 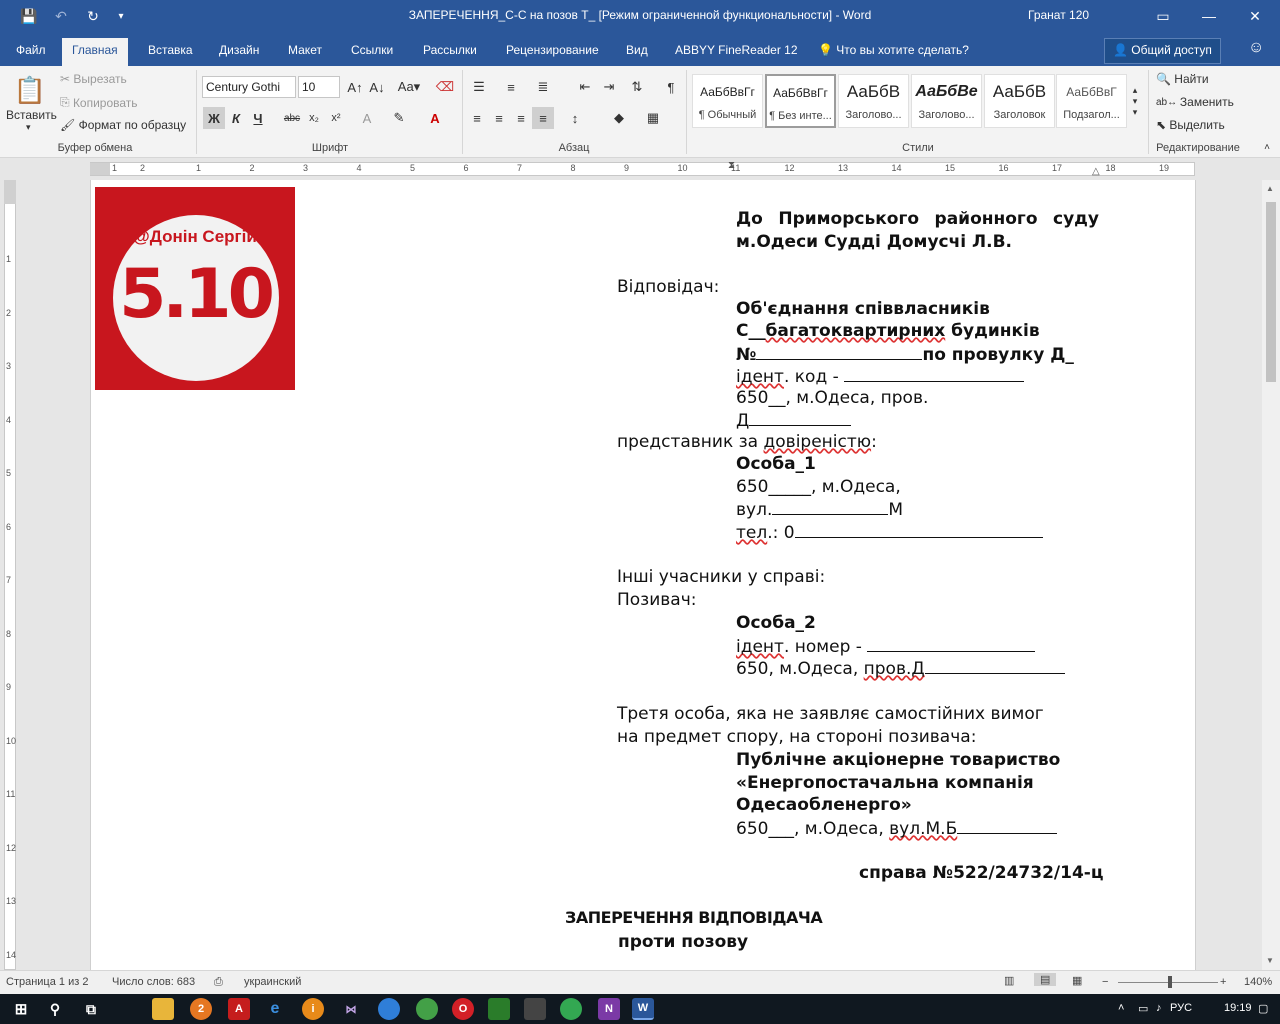 What do you see at coordinates (313, 1009) in the screenshot?
I see `app-i-icon: i` at bounding box center [313, 1009].